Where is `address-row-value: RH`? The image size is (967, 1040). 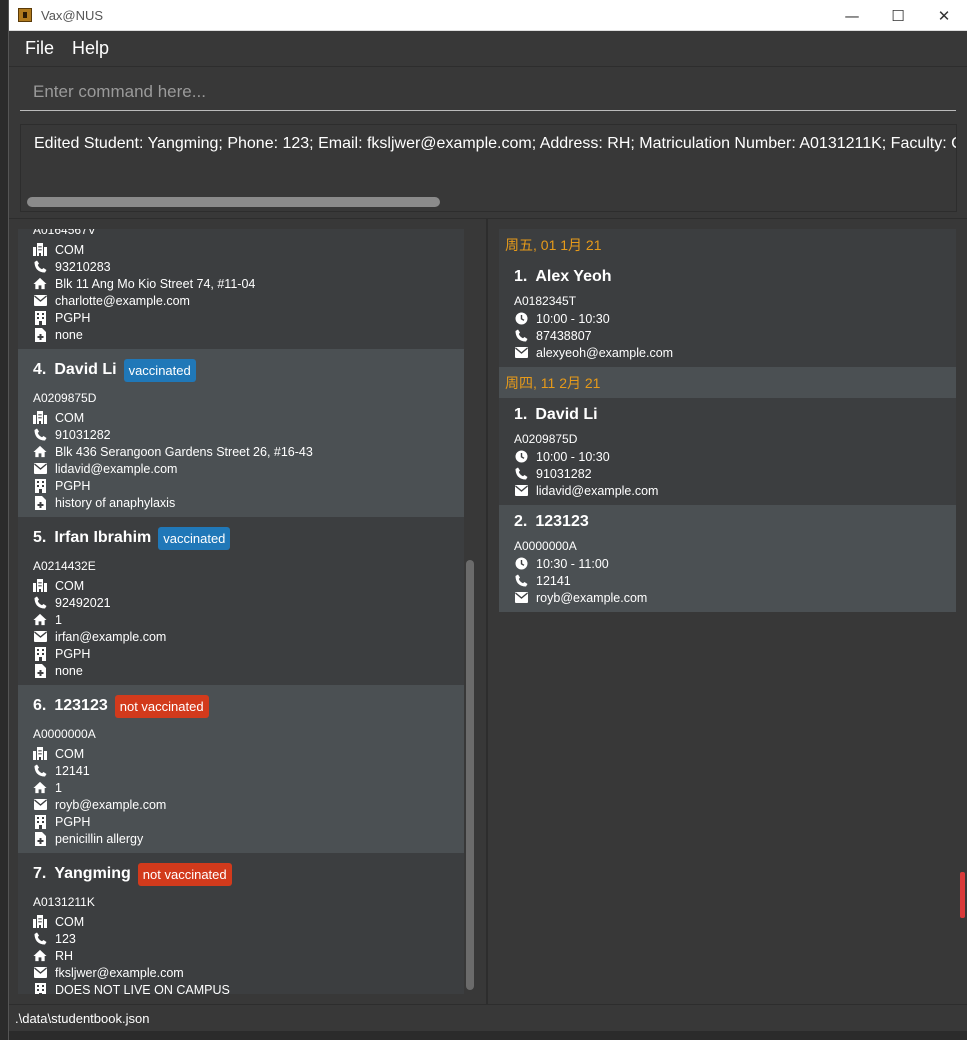
address-row-value: RH is located at coordinates (64, 955).